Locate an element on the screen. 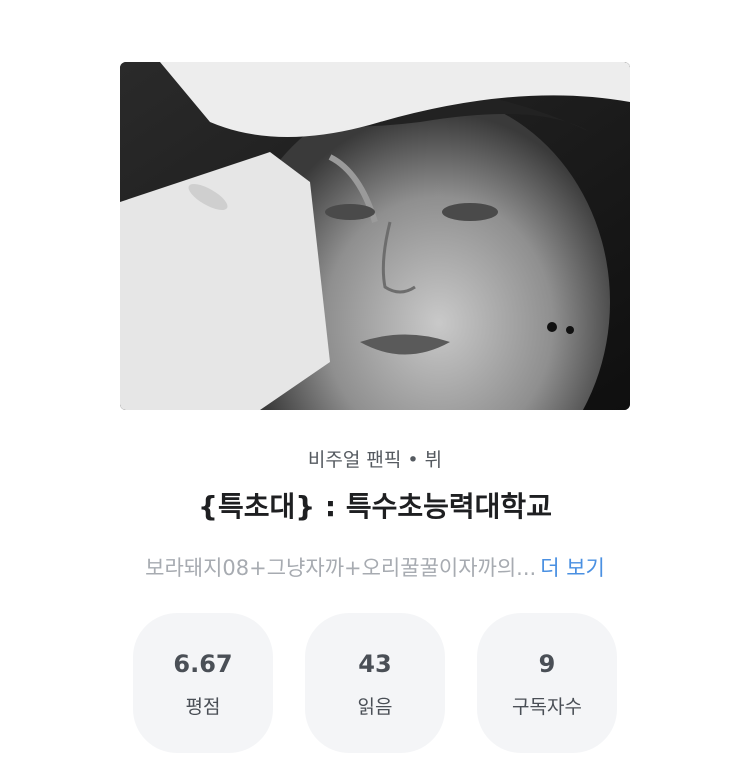 The width and height of the screenshot is (750, 783). work-description: 보라돼지08+그냥자까+오리꿀꿀이자까의... 더 보기 is located at coordinates (375, 568).